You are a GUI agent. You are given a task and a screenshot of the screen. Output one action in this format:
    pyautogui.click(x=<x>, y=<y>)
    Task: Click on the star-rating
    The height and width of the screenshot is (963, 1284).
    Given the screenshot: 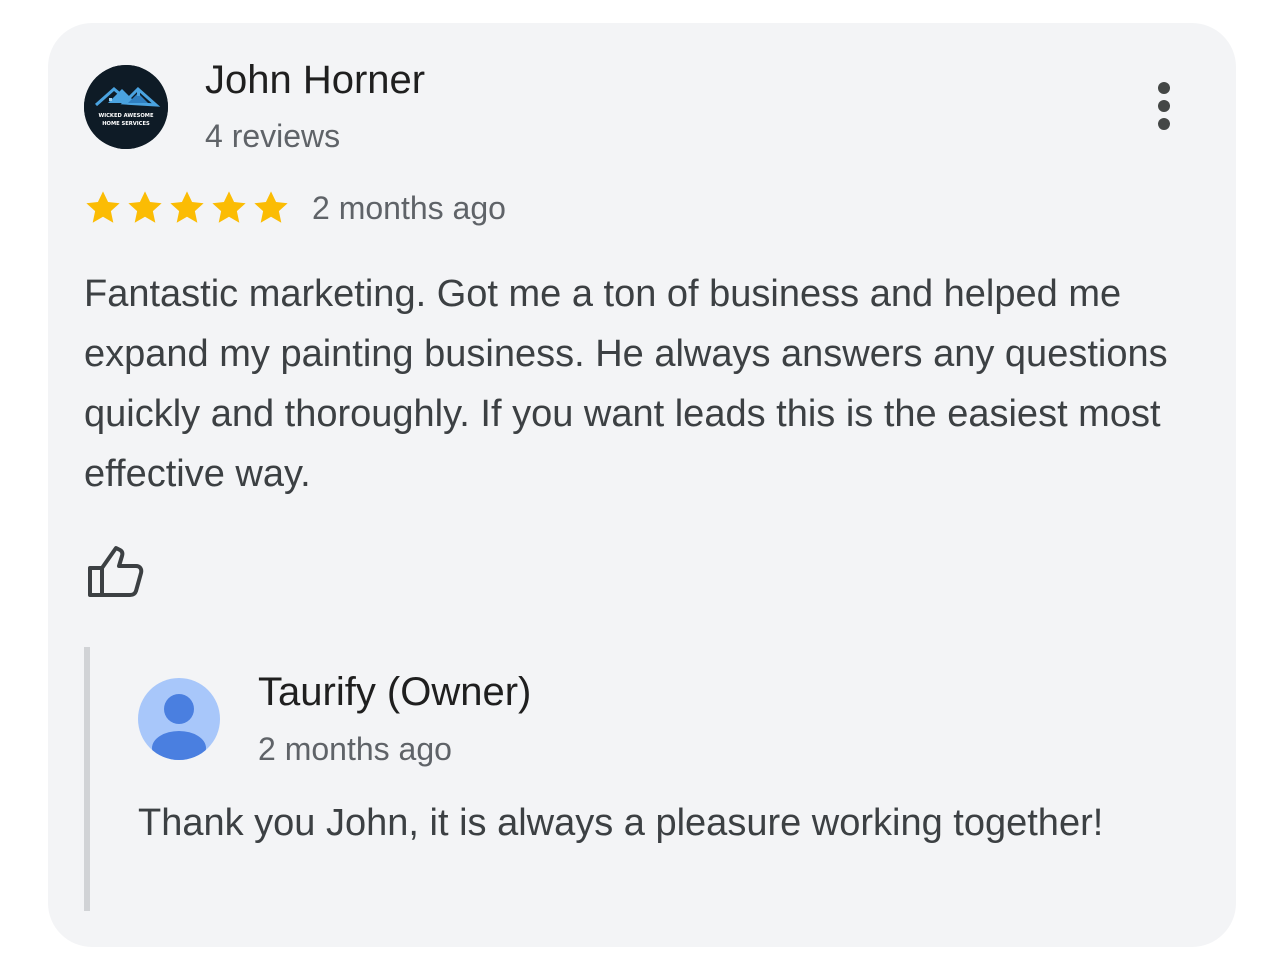 What is the action you would take?
    pyautogui.click(x=187, y=208)
    